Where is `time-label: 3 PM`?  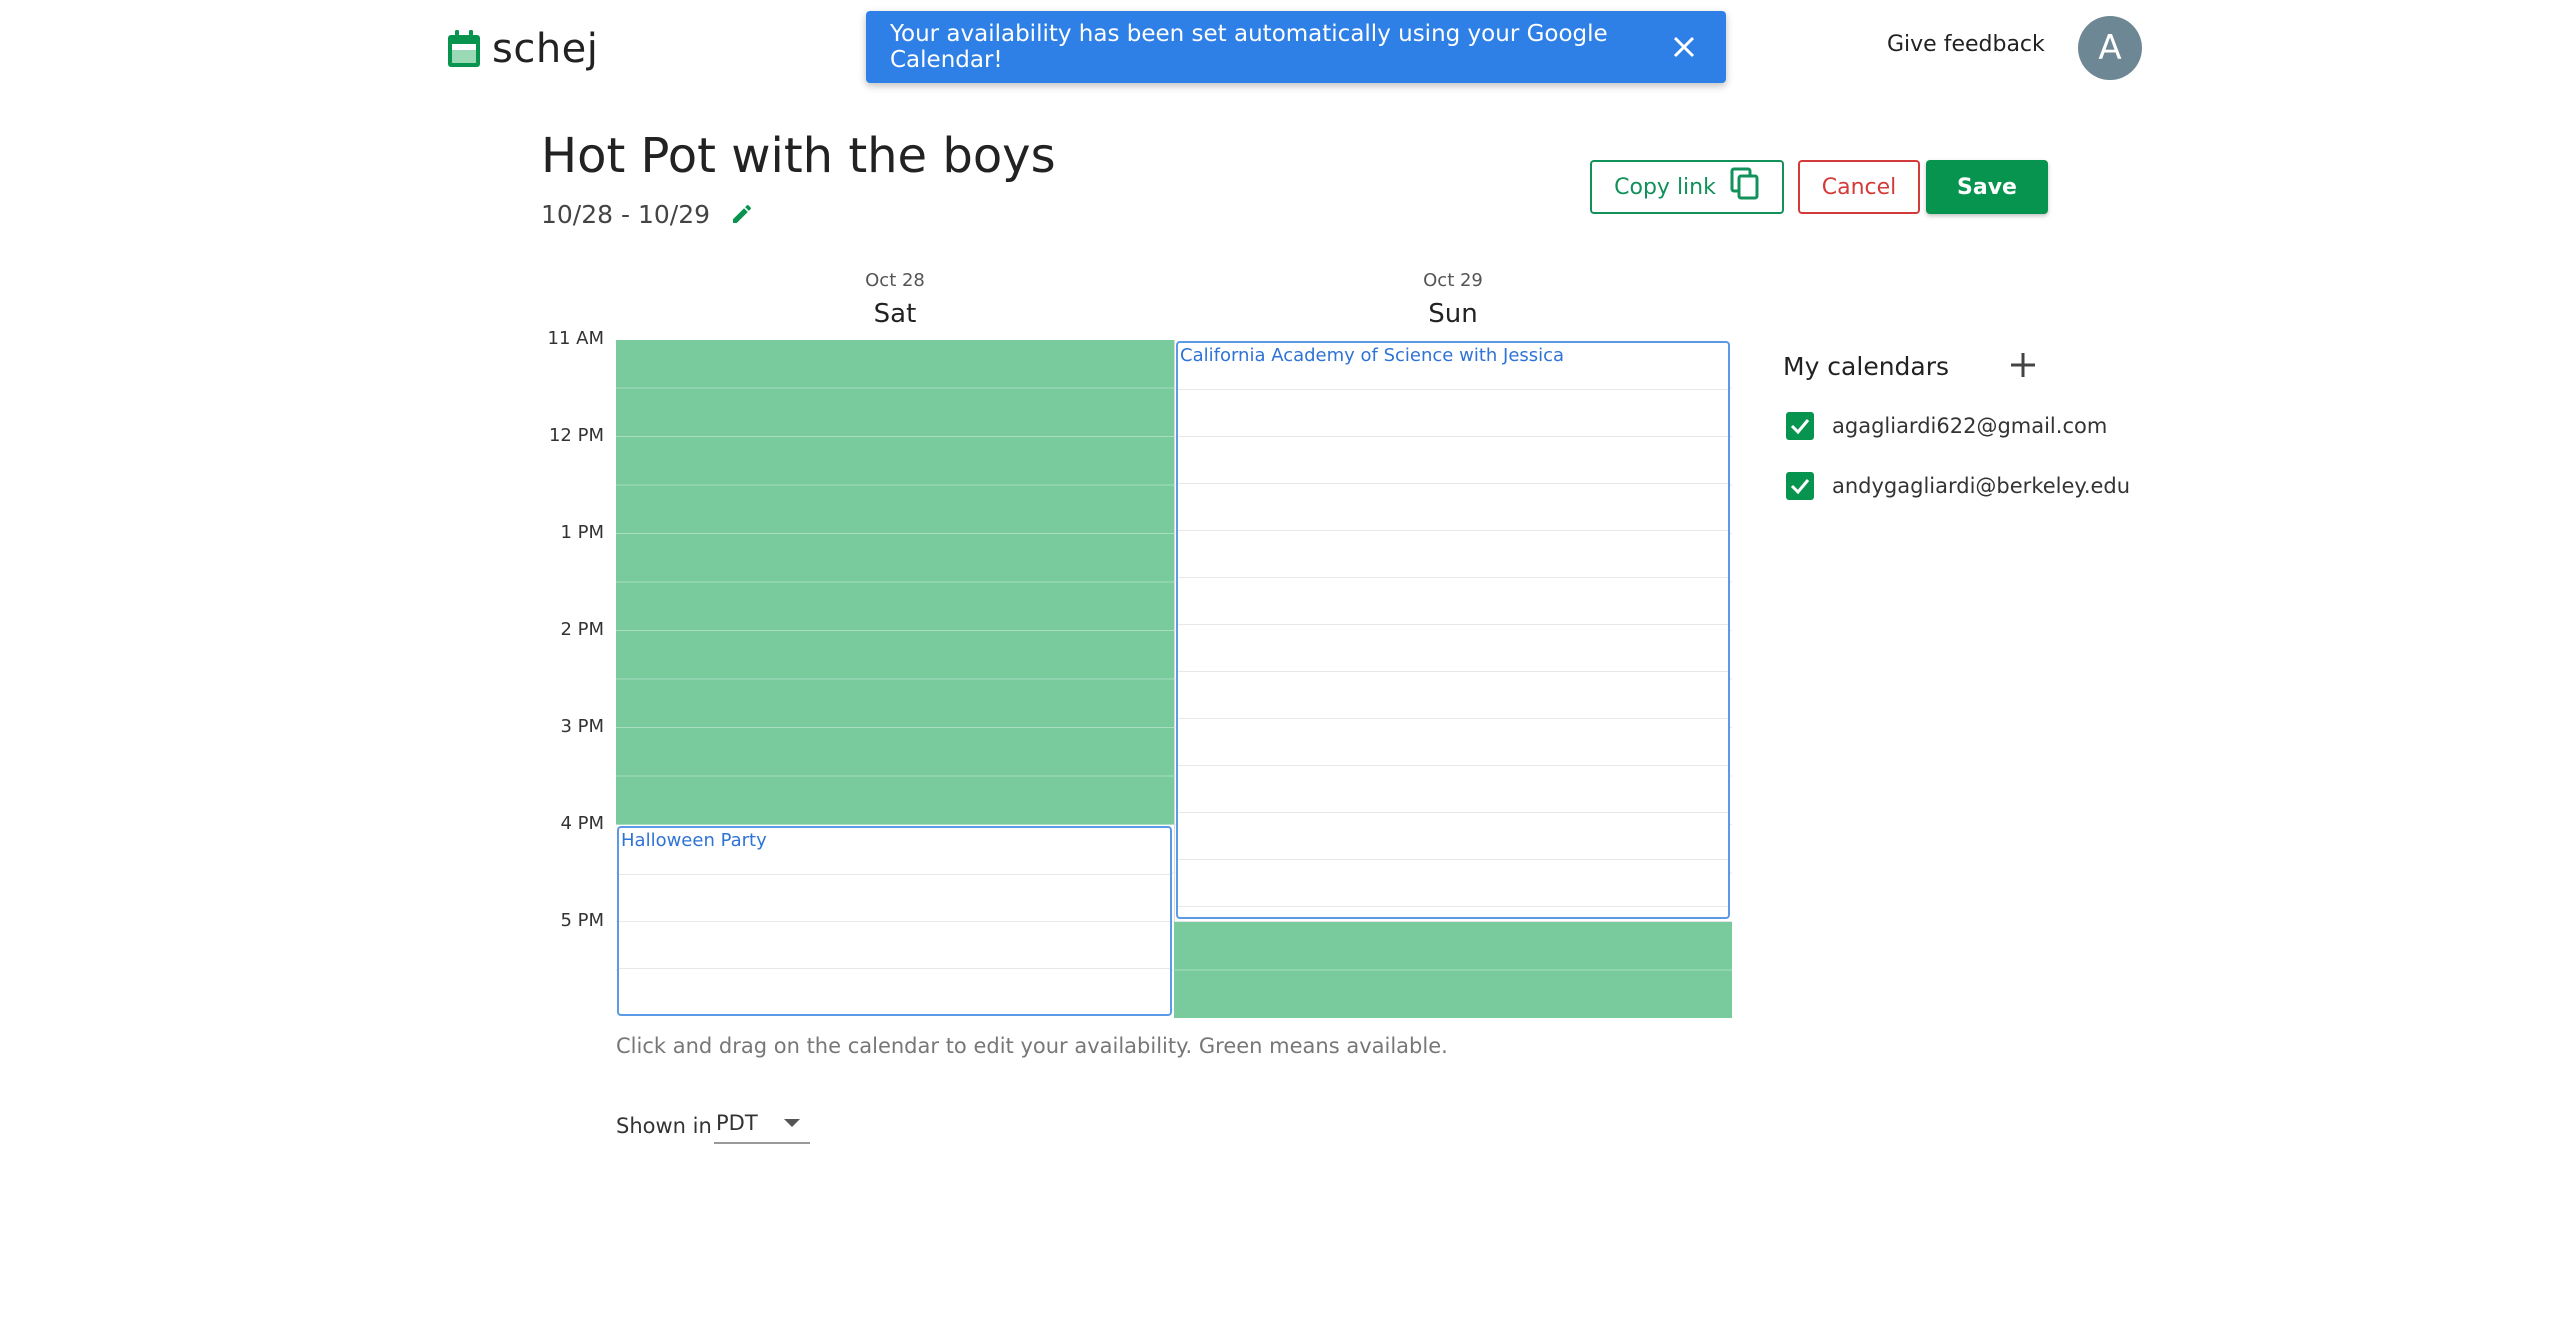 time-label: 3 PM is located at coordinates (582, 726).